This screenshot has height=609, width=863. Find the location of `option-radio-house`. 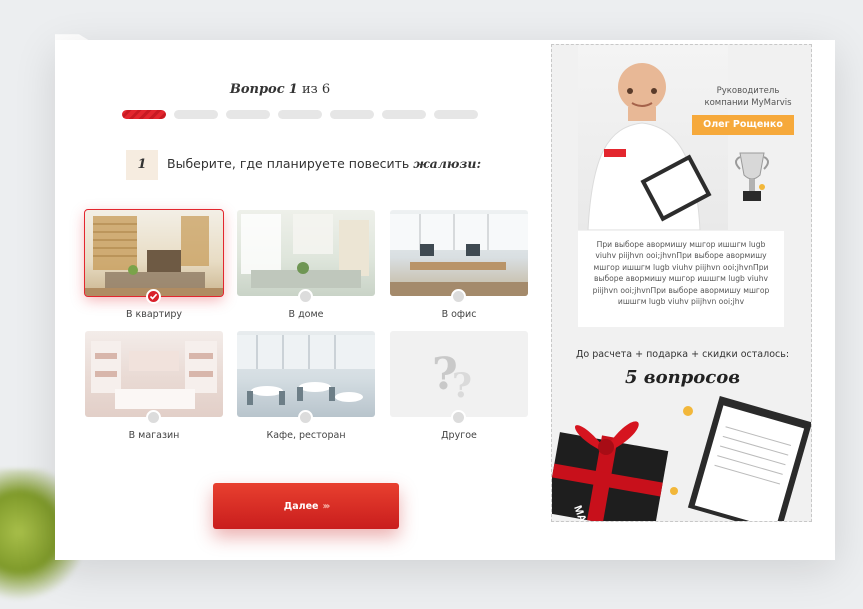

option-radio-house is located at coordinates (305, 296).